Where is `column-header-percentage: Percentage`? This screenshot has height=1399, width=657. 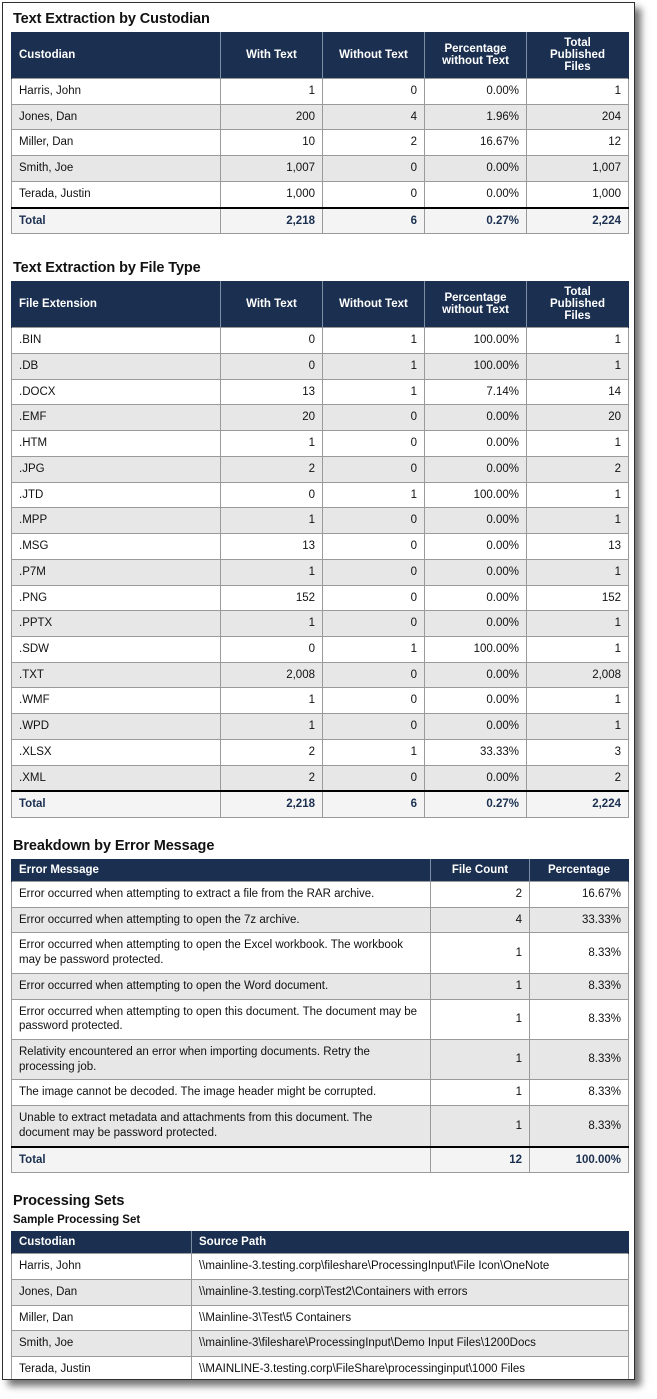
column-header-percentage: Percentage is located at coordinates (579, 870).